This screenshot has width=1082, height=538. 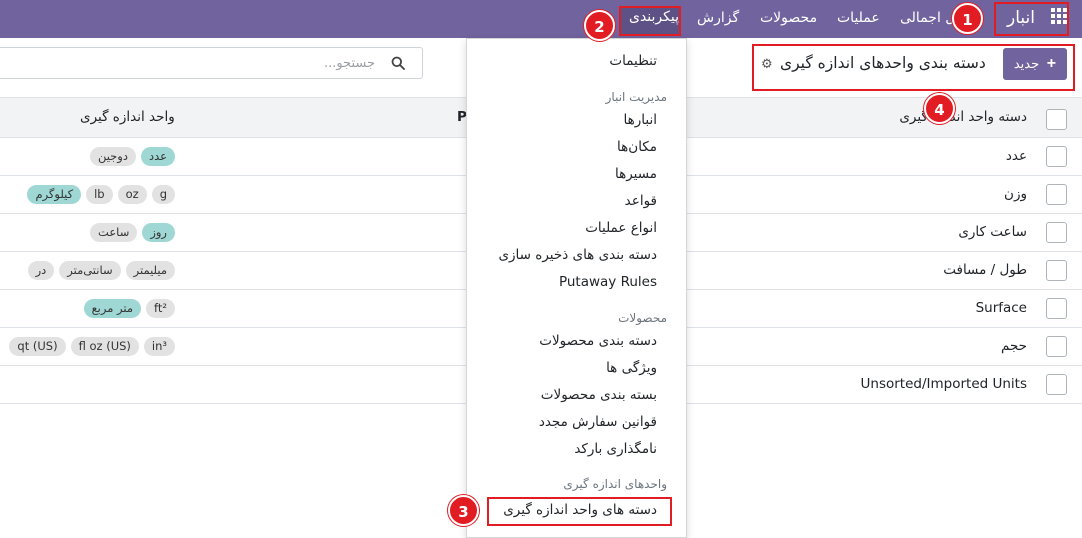 What do you see at coordinates (599, 25) in the screenshot?
I see `step-badge-2: 2` at bounding box center [599, 25].